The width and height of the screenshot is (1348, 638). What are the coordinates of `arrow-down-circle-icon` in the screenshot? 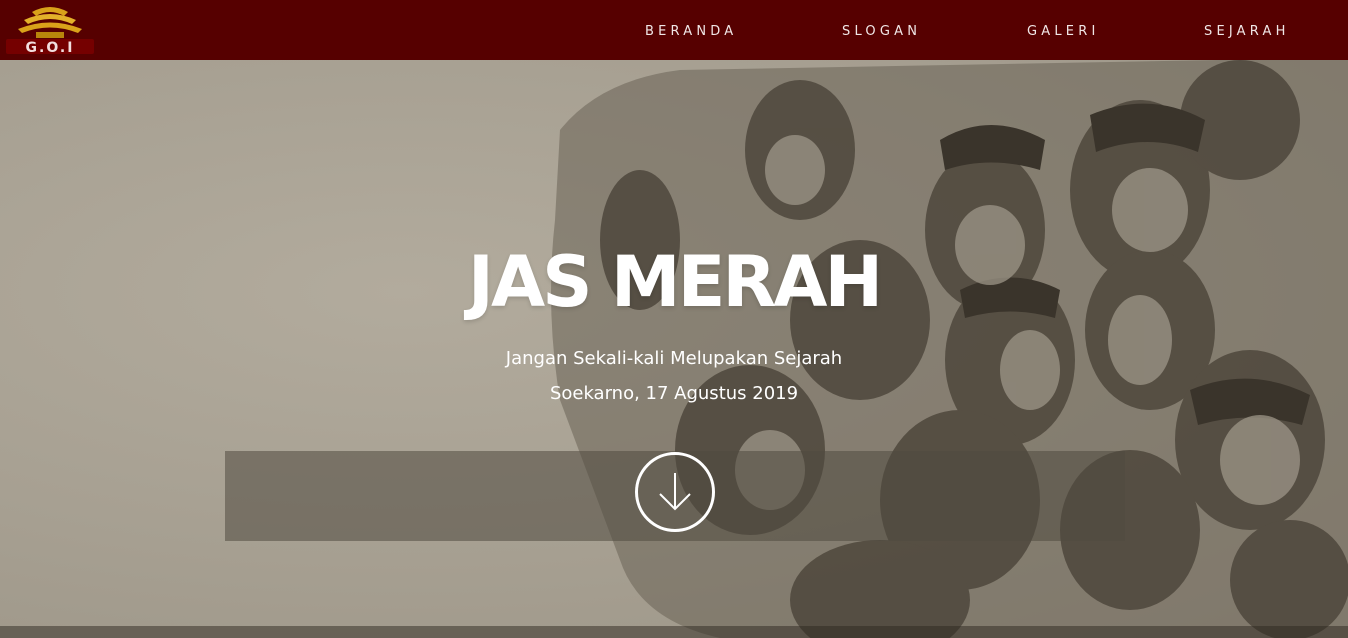 It's located at (675, 492).